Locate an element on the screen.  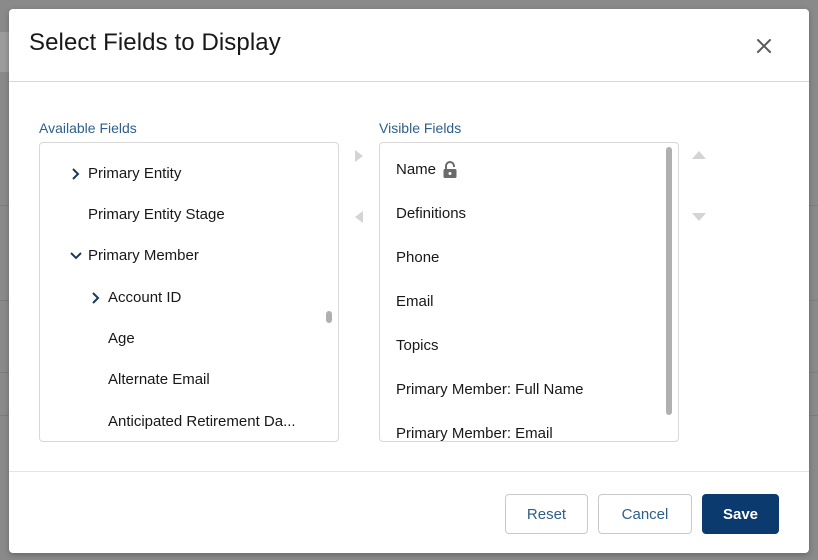
chevron-down-icon is located at coordinates (76, 256).